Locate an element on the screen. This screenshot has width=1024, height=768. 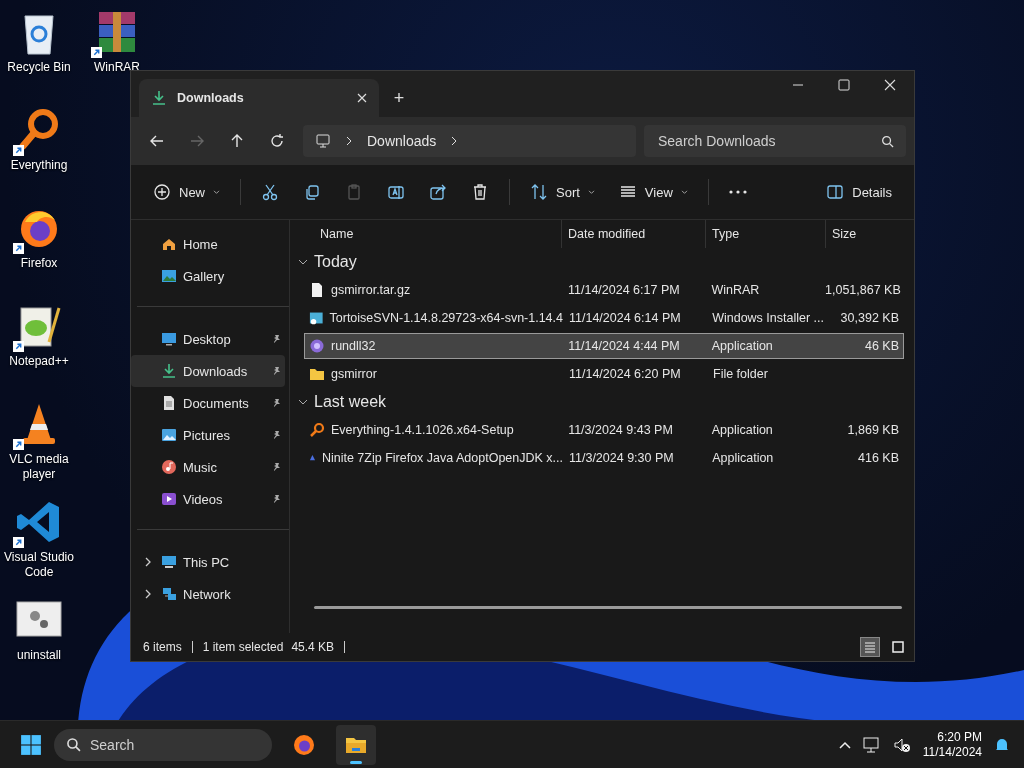
network-monitor-icon is located at coordinates (871, 744).